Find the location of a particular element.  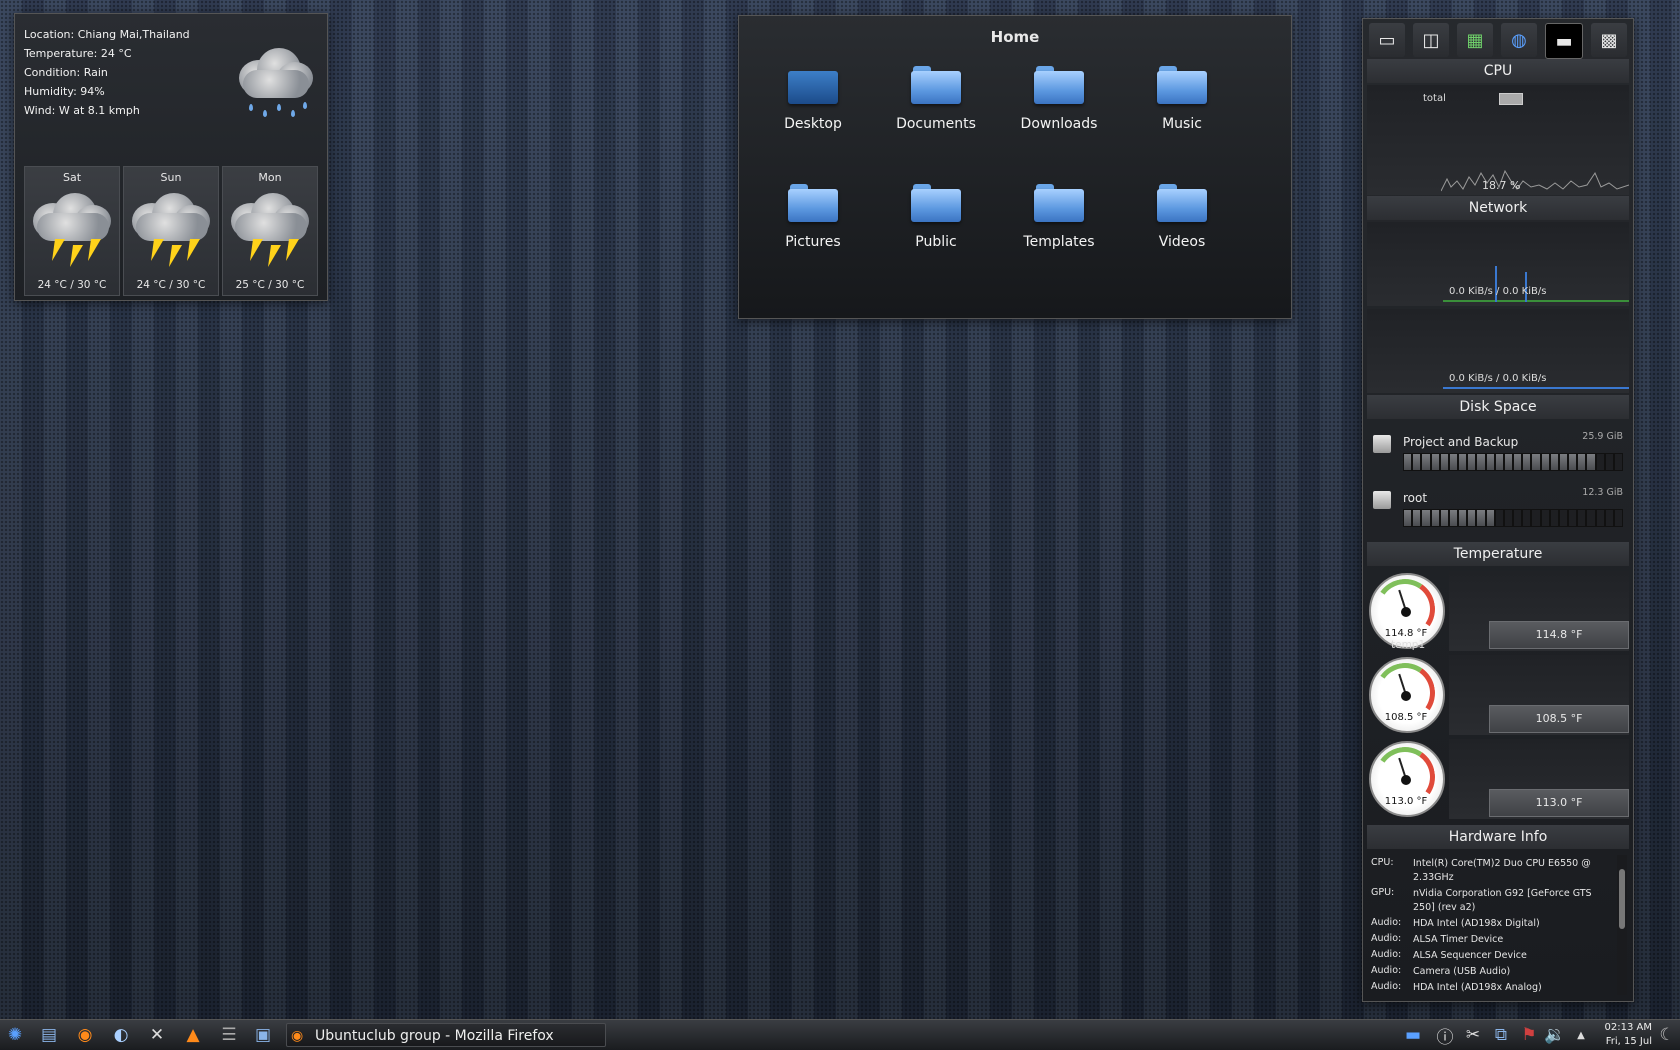

clock: 02:13 AM Fri, 15 Jul is located at coordinates (1628, 1035).